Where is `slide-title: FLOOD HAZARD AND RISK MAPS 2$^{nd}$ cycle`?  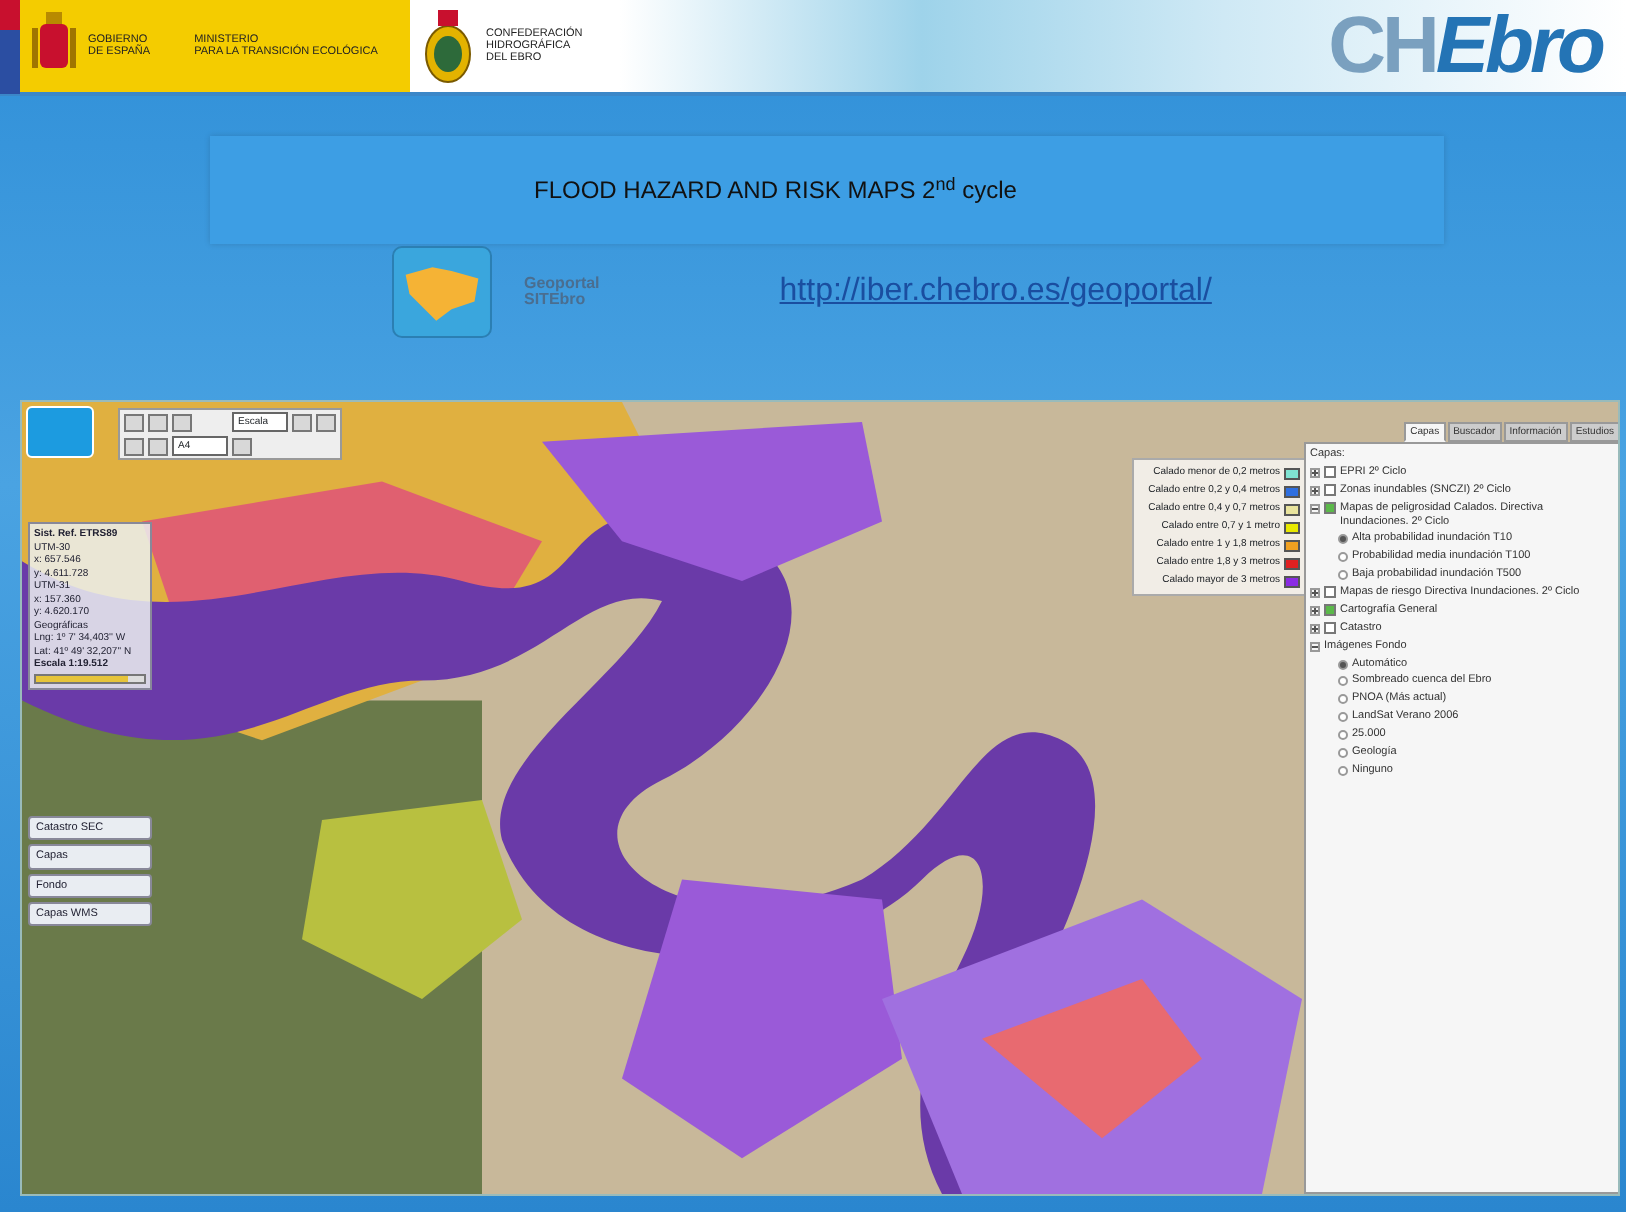 slide-title: FLOOD HAZARD AND RISK MAPS 2$^{nd}$ cycle is located at coordinates (775, 190).